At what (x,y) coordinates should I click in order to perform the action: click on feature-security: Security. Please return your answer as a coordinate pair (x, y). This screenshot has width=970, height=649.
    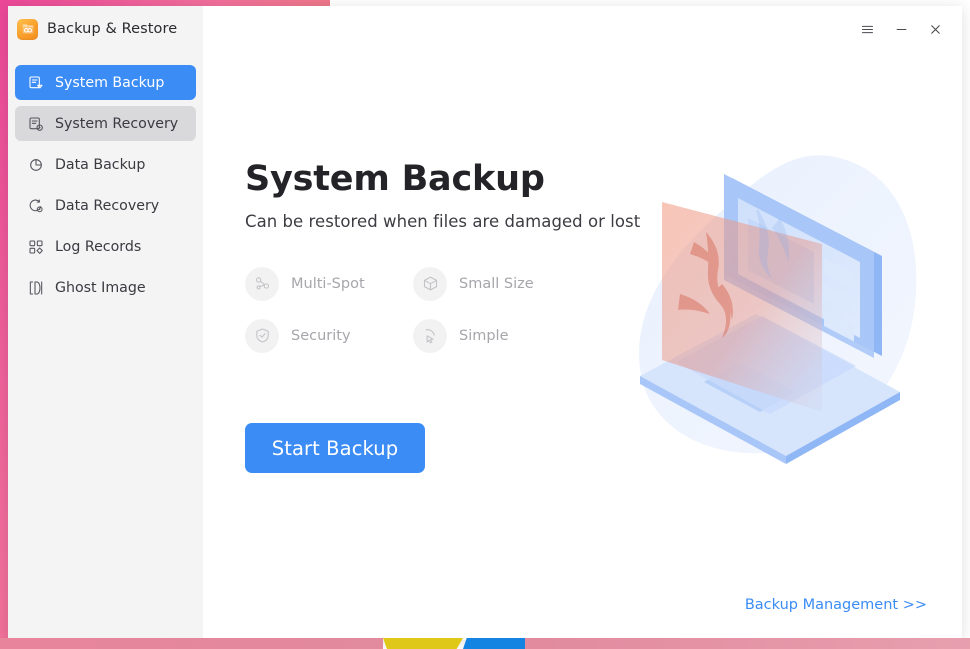
    Looking at the image, I should click on (329, 335).